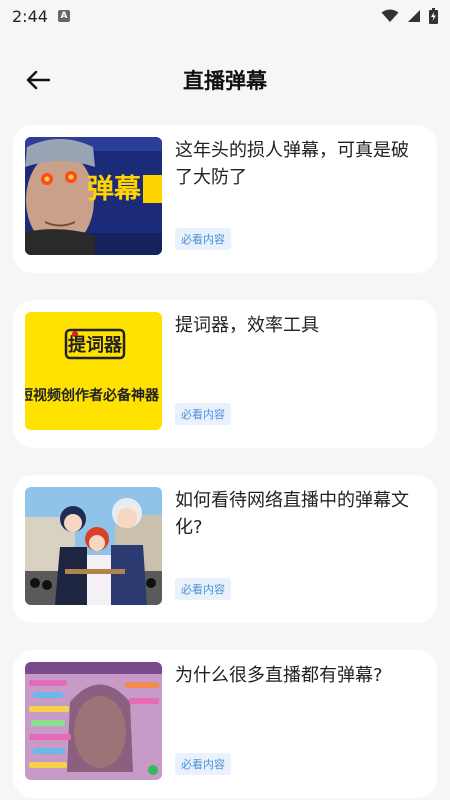 This screenshot has height=800, width=450. Describe the element at coordinates (114, 189) in the screenshot. I see `thumbnail-caption: 弹幕` at that location.